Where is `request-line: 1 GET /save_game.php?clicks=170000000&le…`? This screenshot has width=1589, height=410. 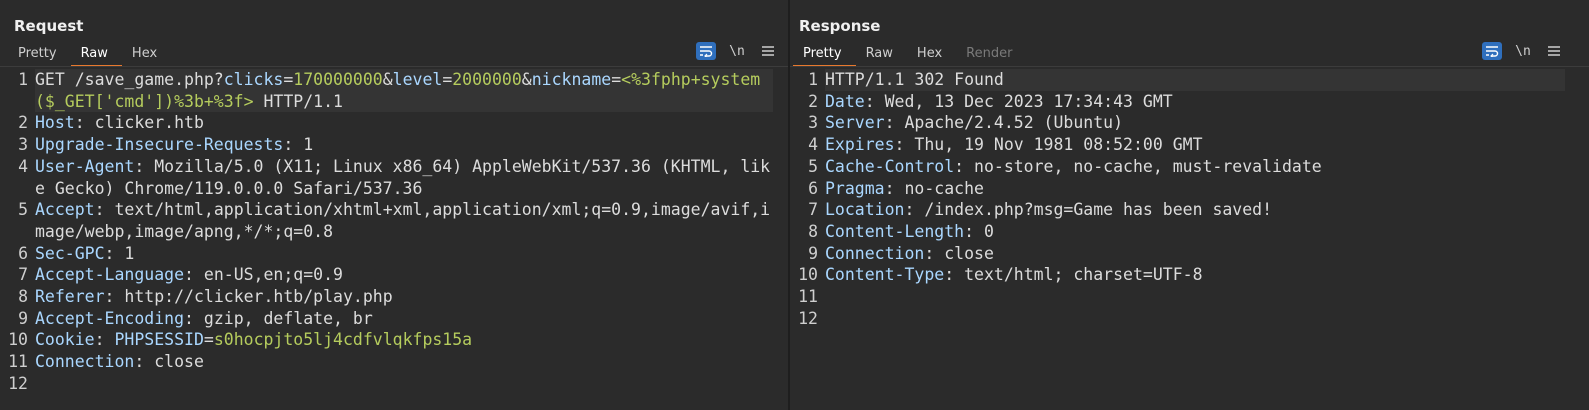 request-line: 1 GET /save_game.php?clicks=170000000&le… is located at coordinates (394, 91).